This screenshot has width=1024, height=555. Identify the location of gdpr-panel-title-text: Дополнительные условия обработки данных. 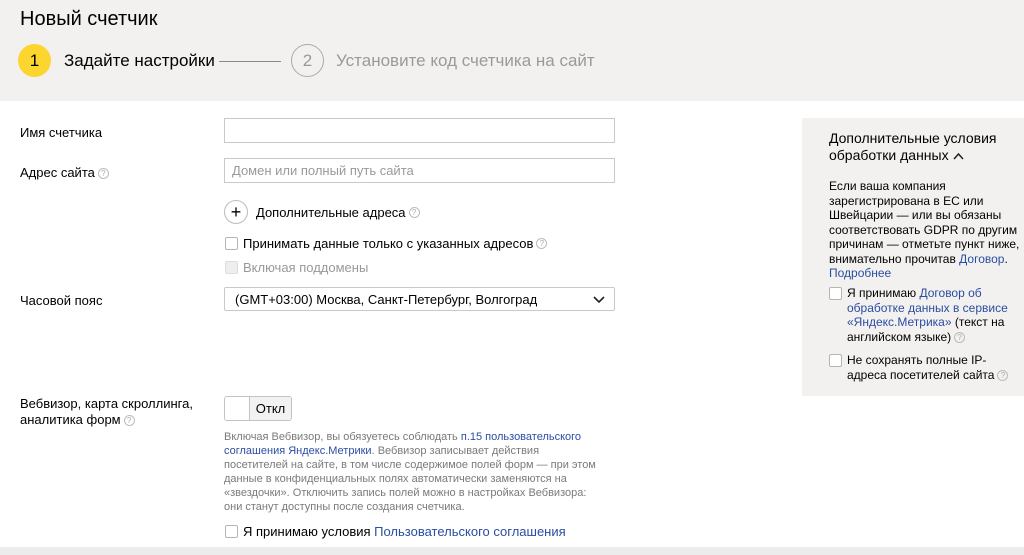
(913, 146).